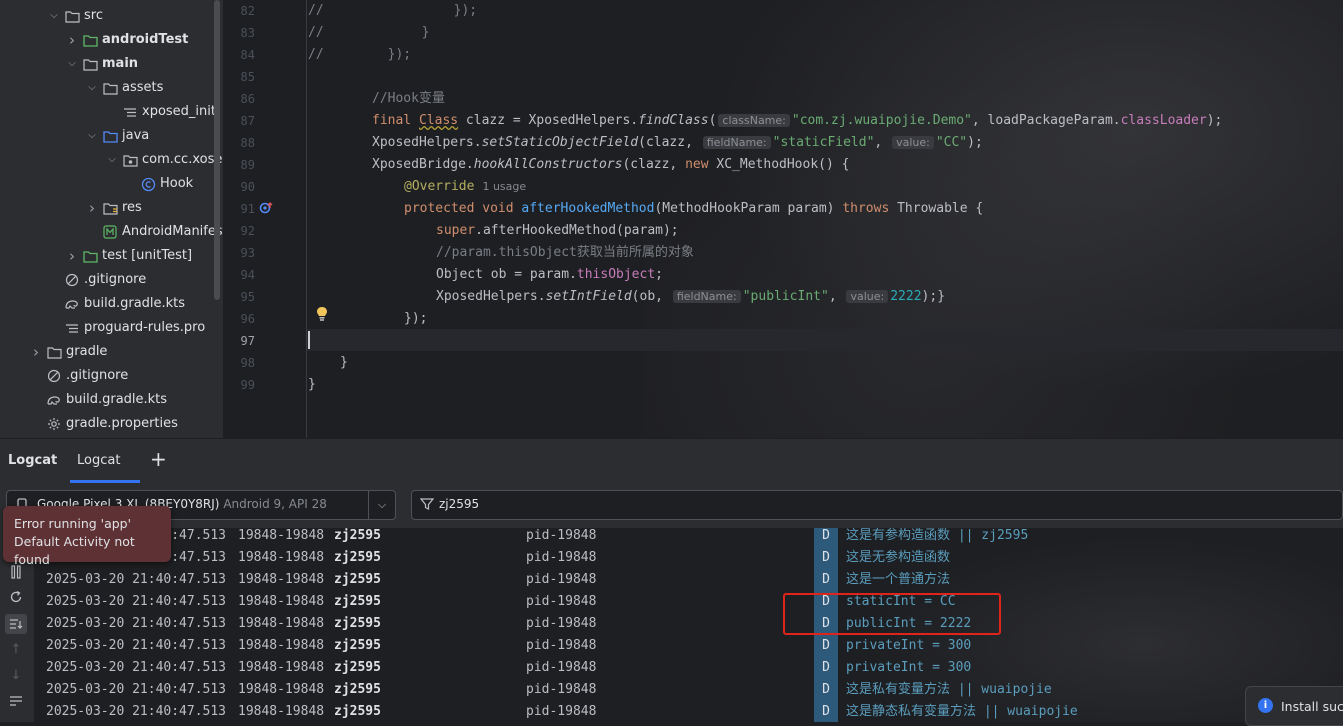  Describe the element at coordinates (247, 143) in the screenshot. I see `line-number: 88` at that location.